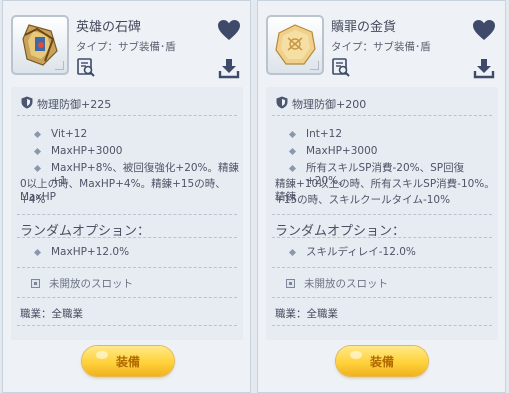 The height and width of the screenshot is (393, 509). What do you see at coordinates (361, 252) in the screenshot?
I see `random-option: スキルディレイ-12.0%` at bounding box center [361, 252].